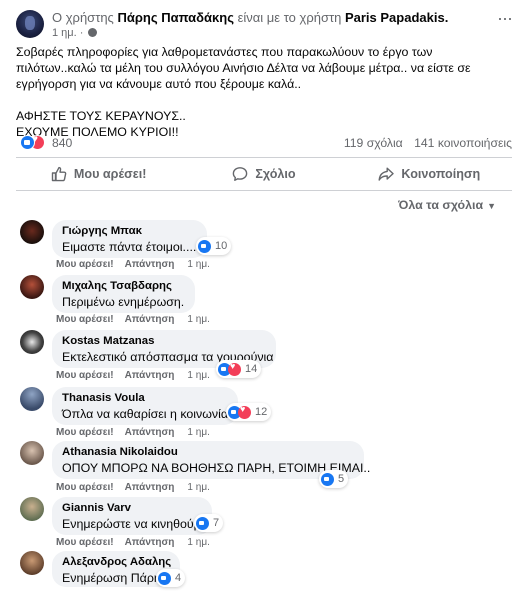 The image size is (526, 591). What do you see at coordinates (251, 369) in the screenshot?
I see `reaction-count: 14` at bounding box center [251, 369].